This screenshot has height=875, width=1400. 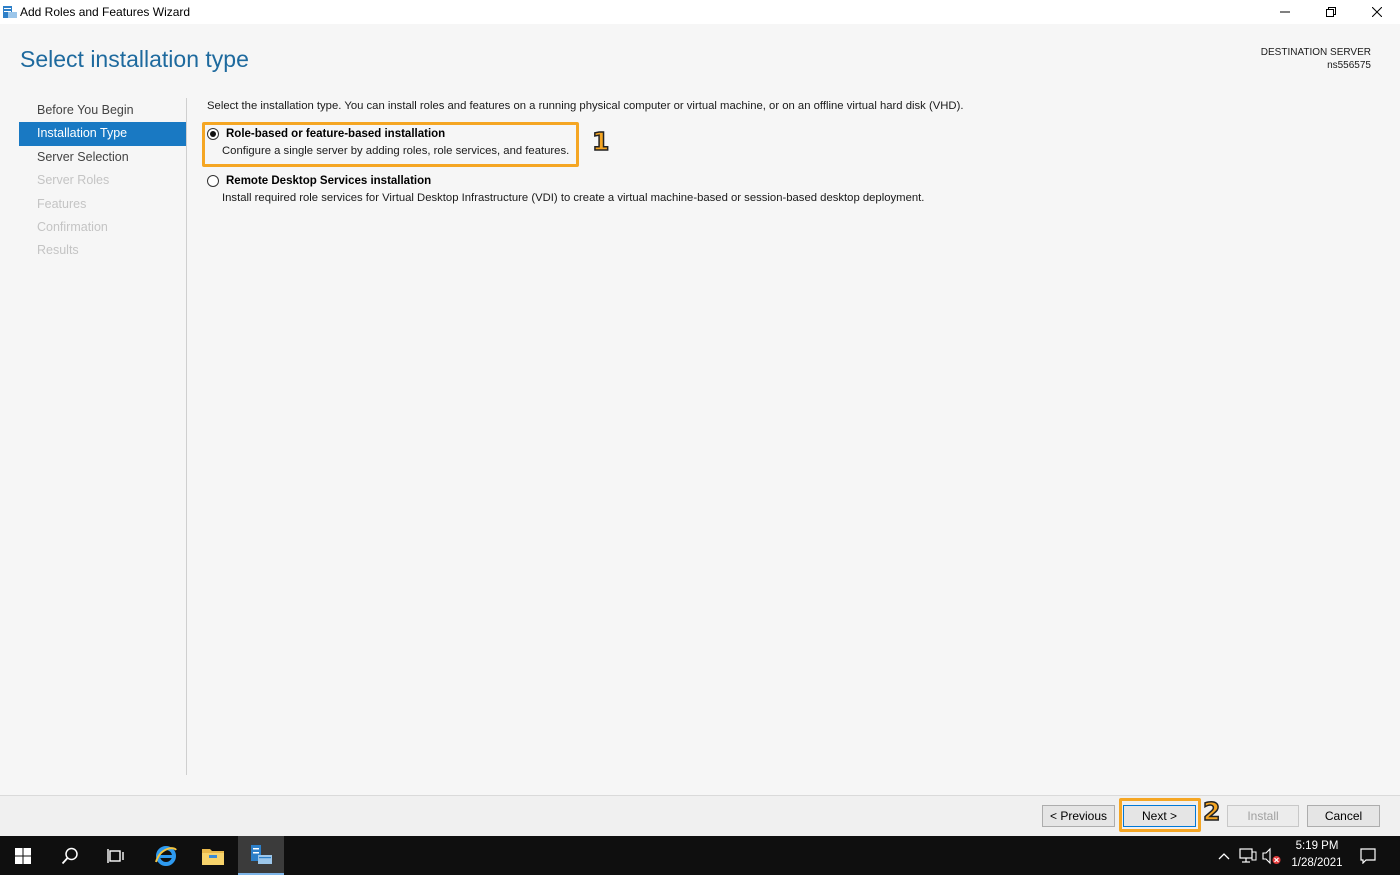 What do you see at coordinates (1343, 816) in the screenshot?
I see `cancel-button: Cancel` at bounding box center [1343, 816].